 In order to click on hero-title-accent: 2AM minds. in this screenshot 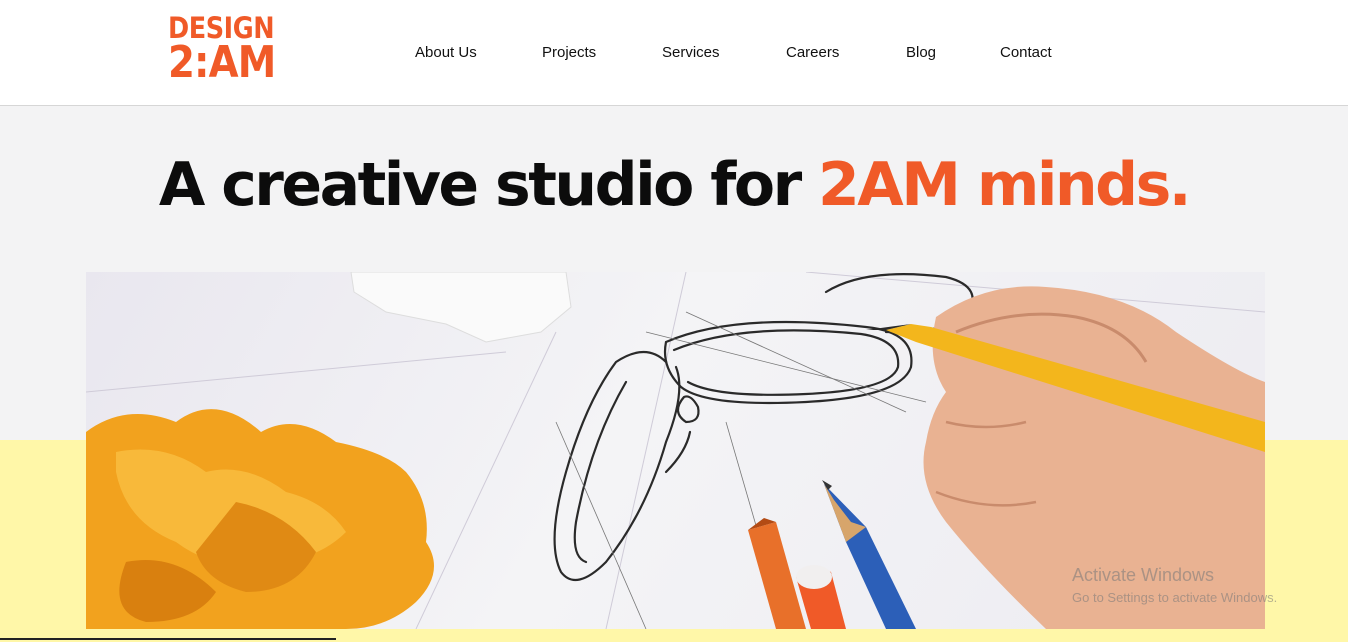, I will do `click(1005, 185)`.